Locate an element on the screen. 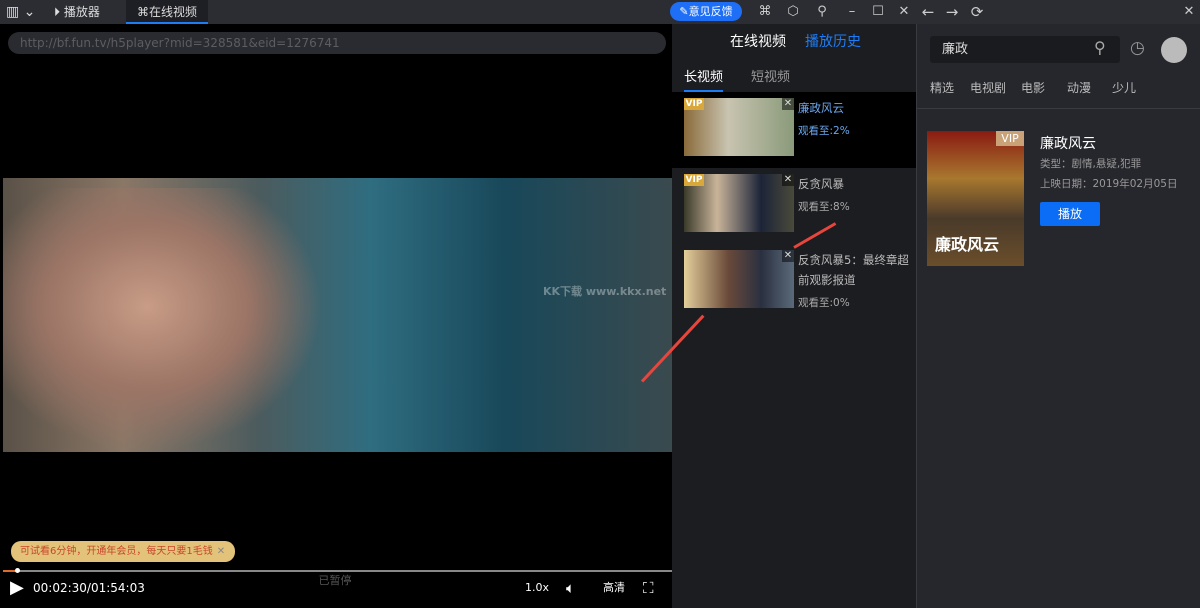  quality-button: 高清 is located at coordinates (614, 588).